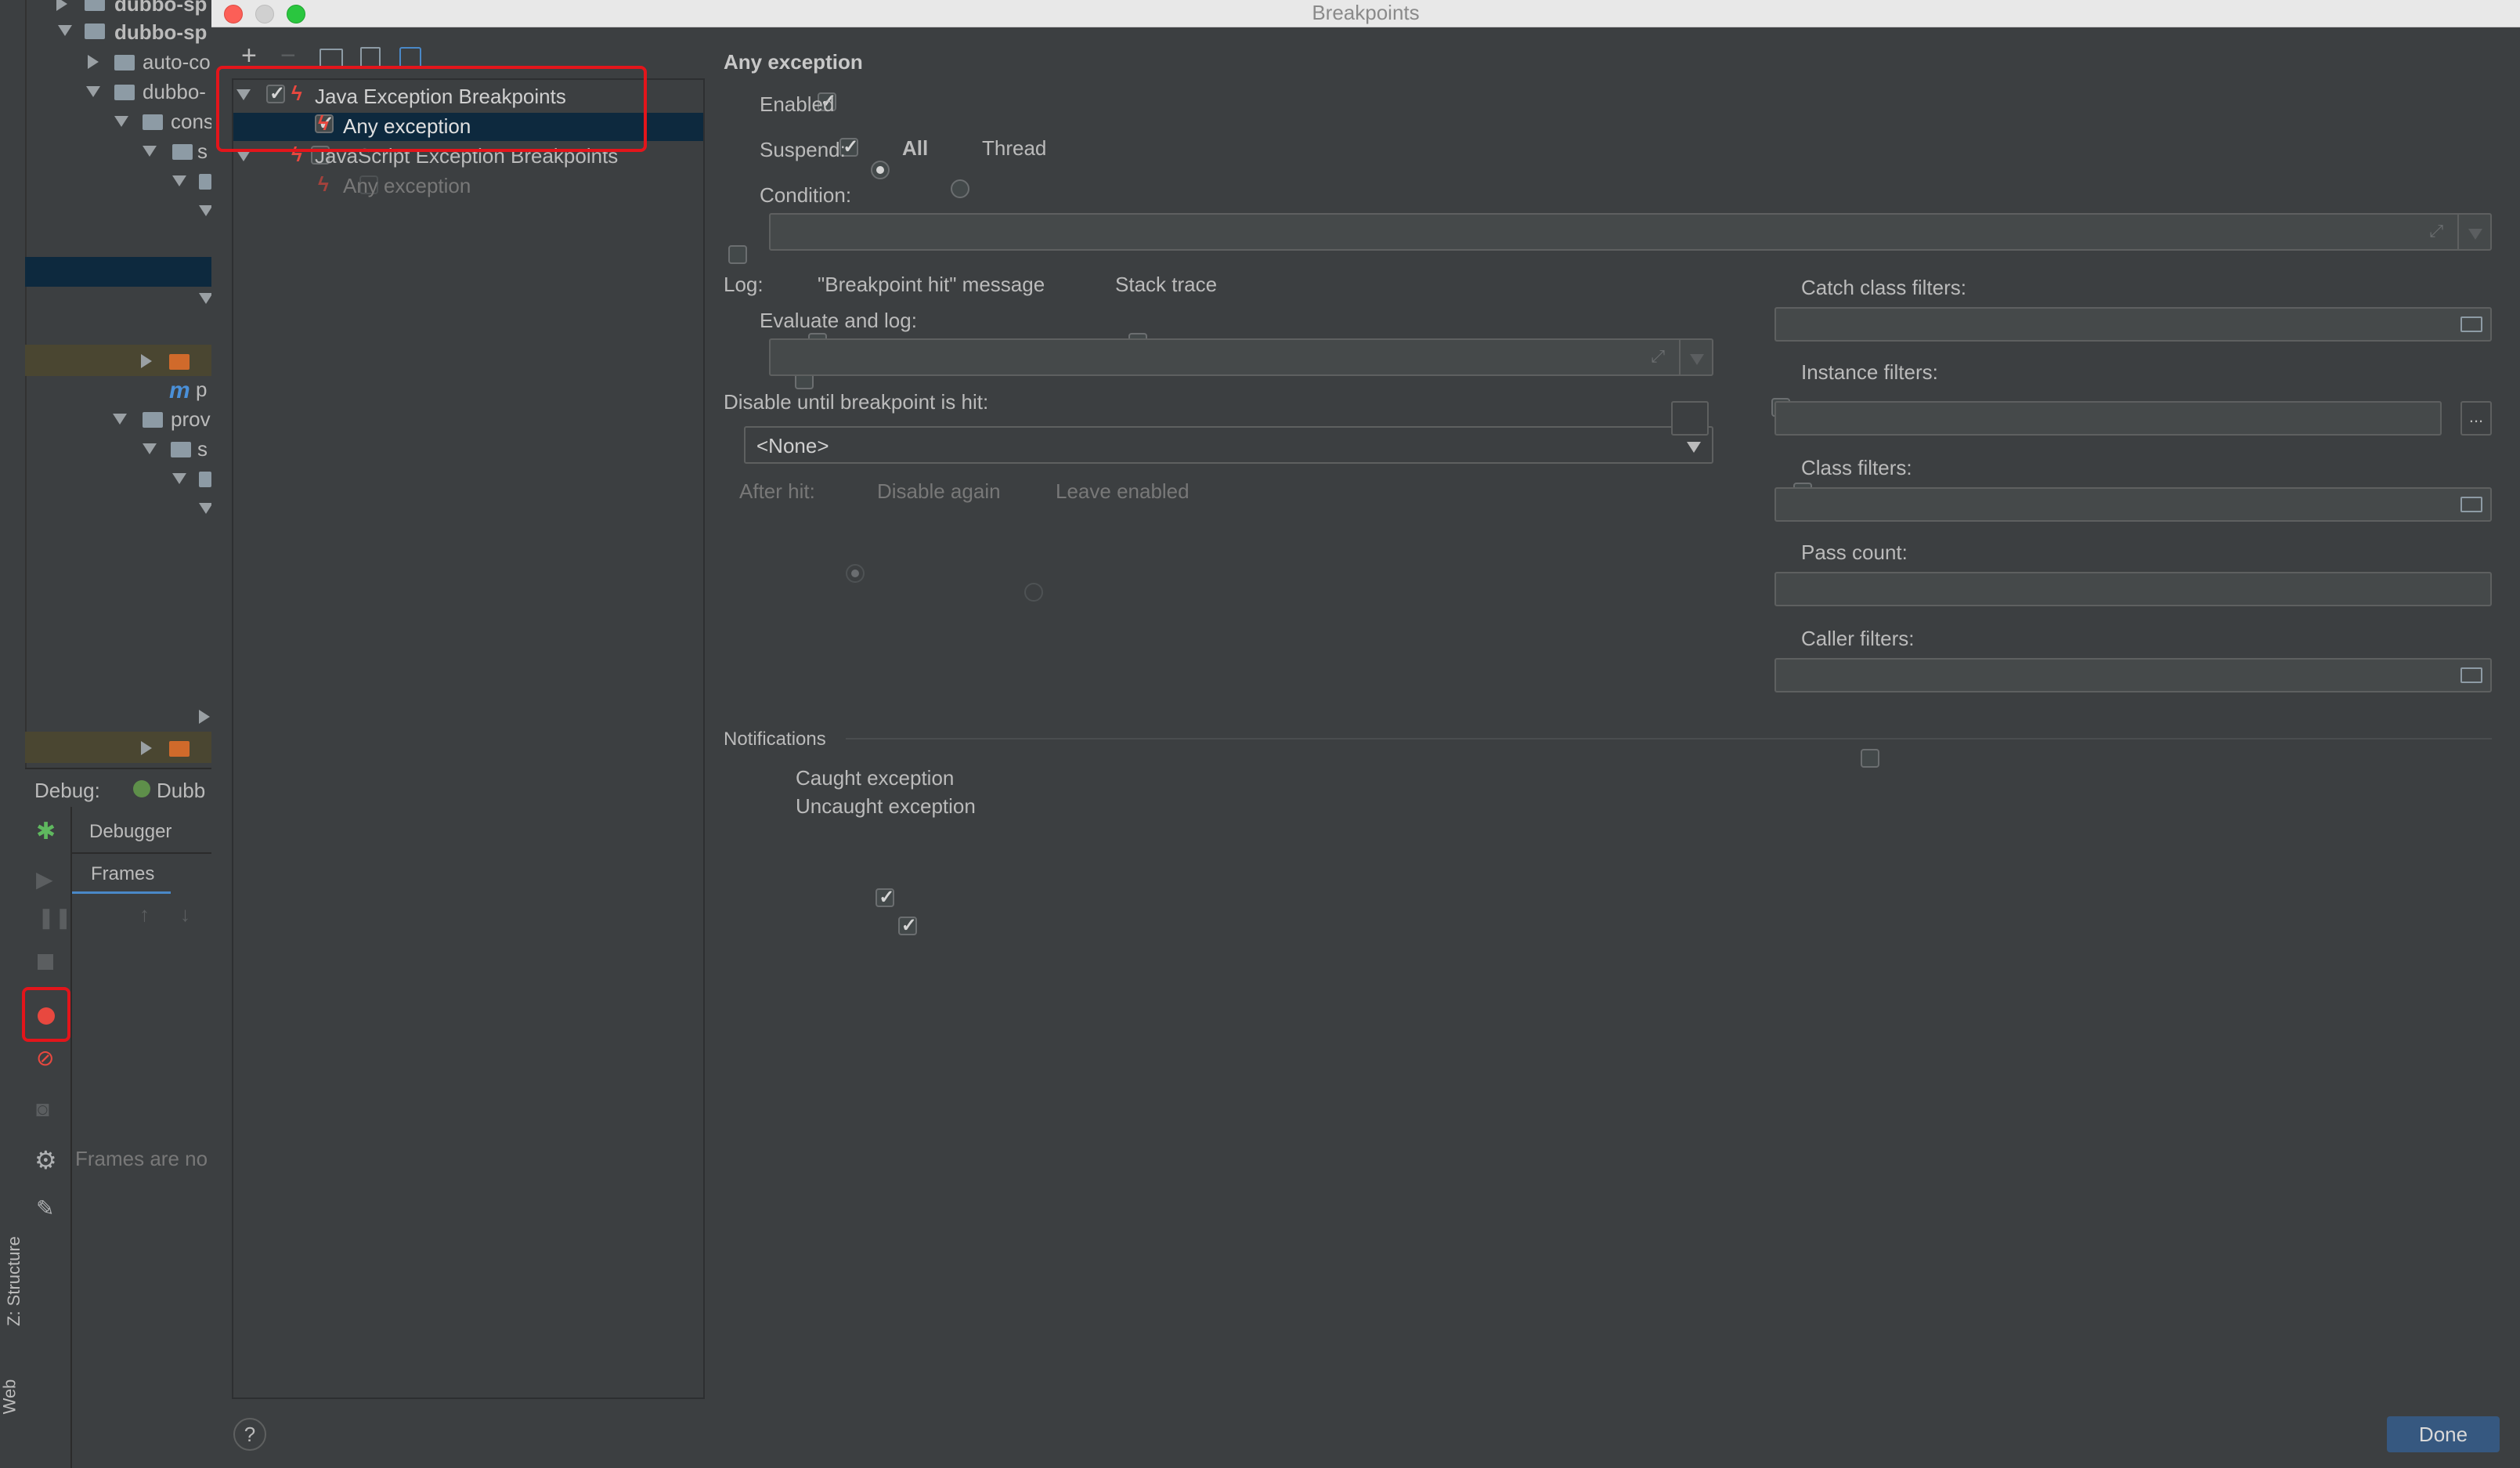  I want to click on disable-until-select: <None>, so click(1228, 445).